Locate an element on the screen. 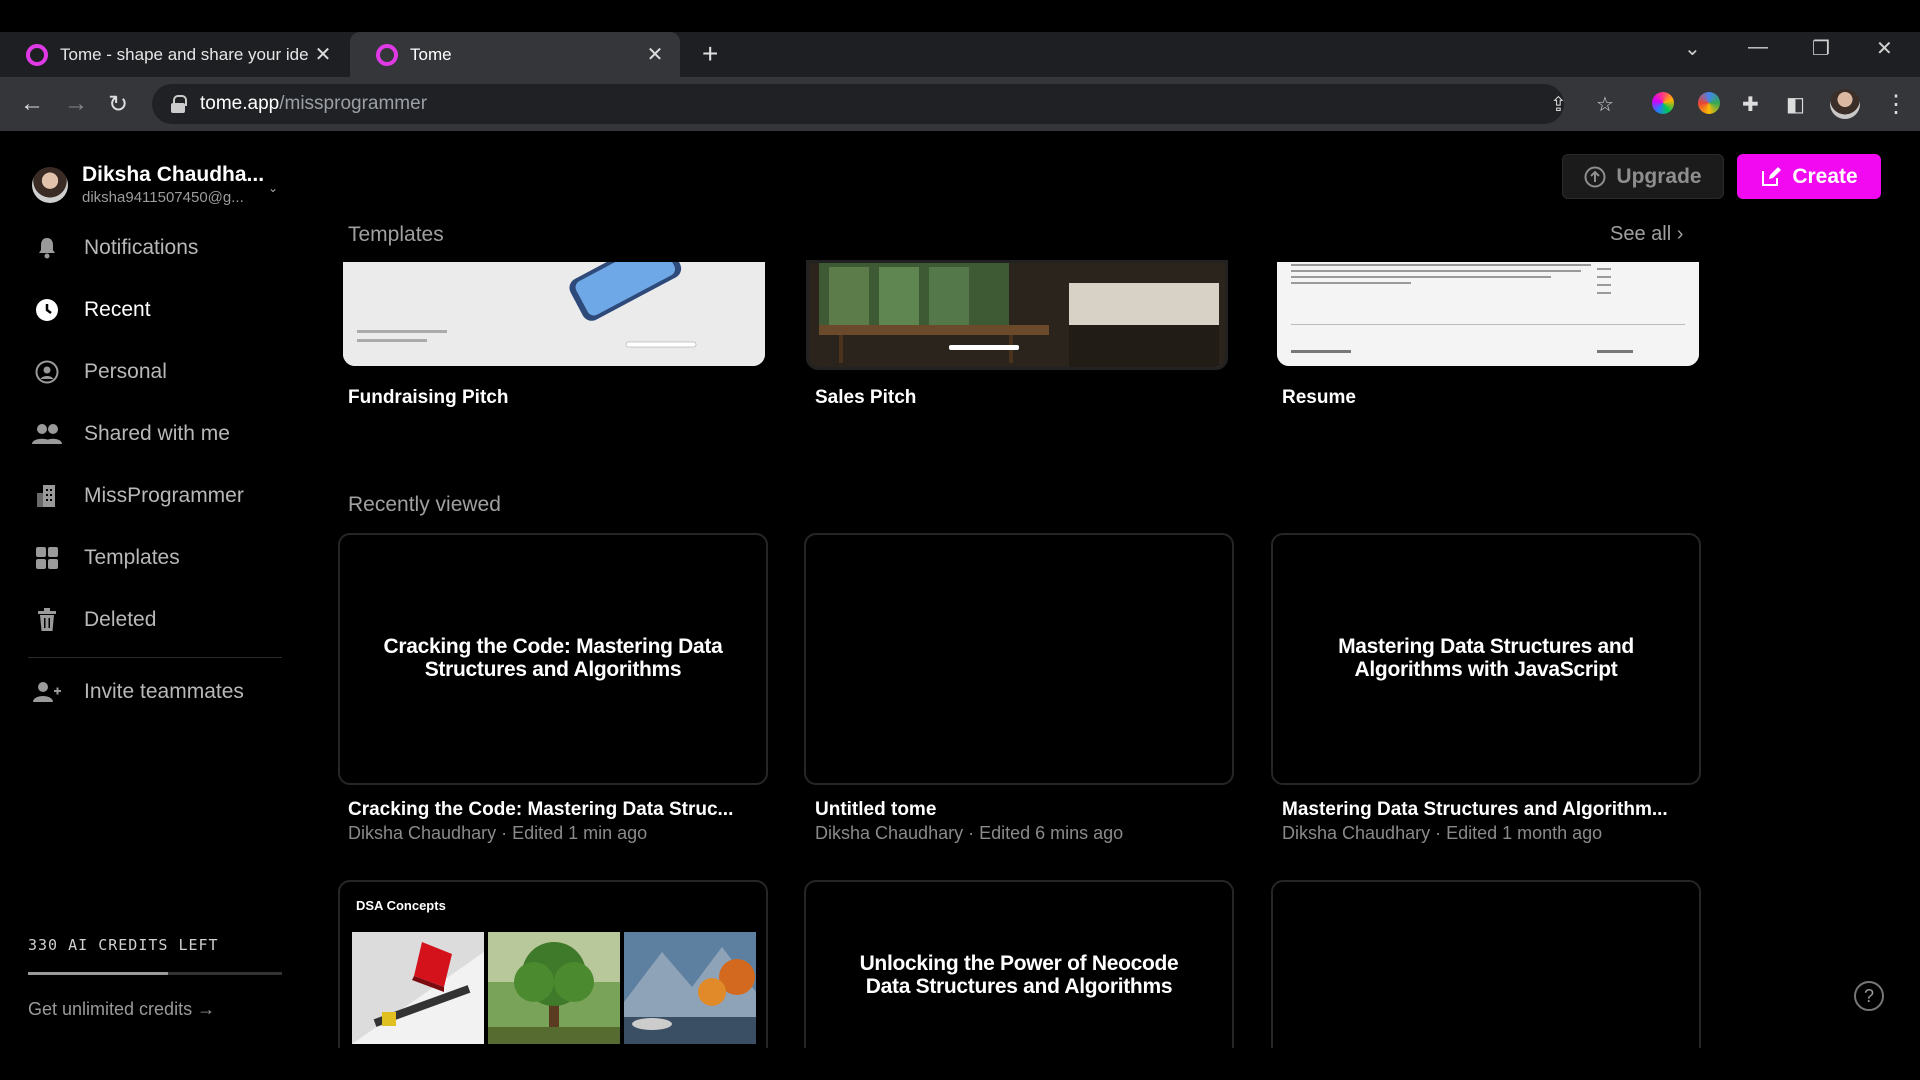 The width and height of the screenshot is (1920, 1080). grid-icon is located at coordinates (47, 558).